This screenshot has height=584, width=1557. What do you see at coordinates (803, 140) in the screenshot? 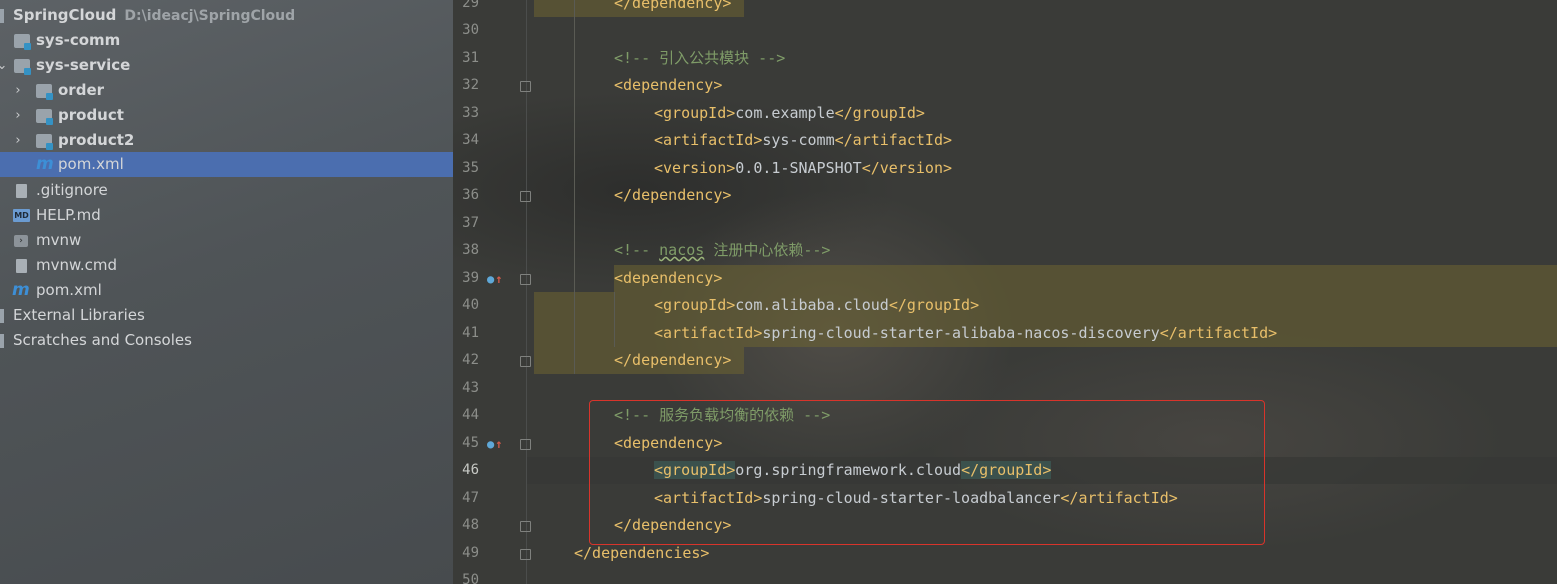
I see `code-line-34: <artifactId>sys-comm</artifactId>` at bounding box center [803, 140].